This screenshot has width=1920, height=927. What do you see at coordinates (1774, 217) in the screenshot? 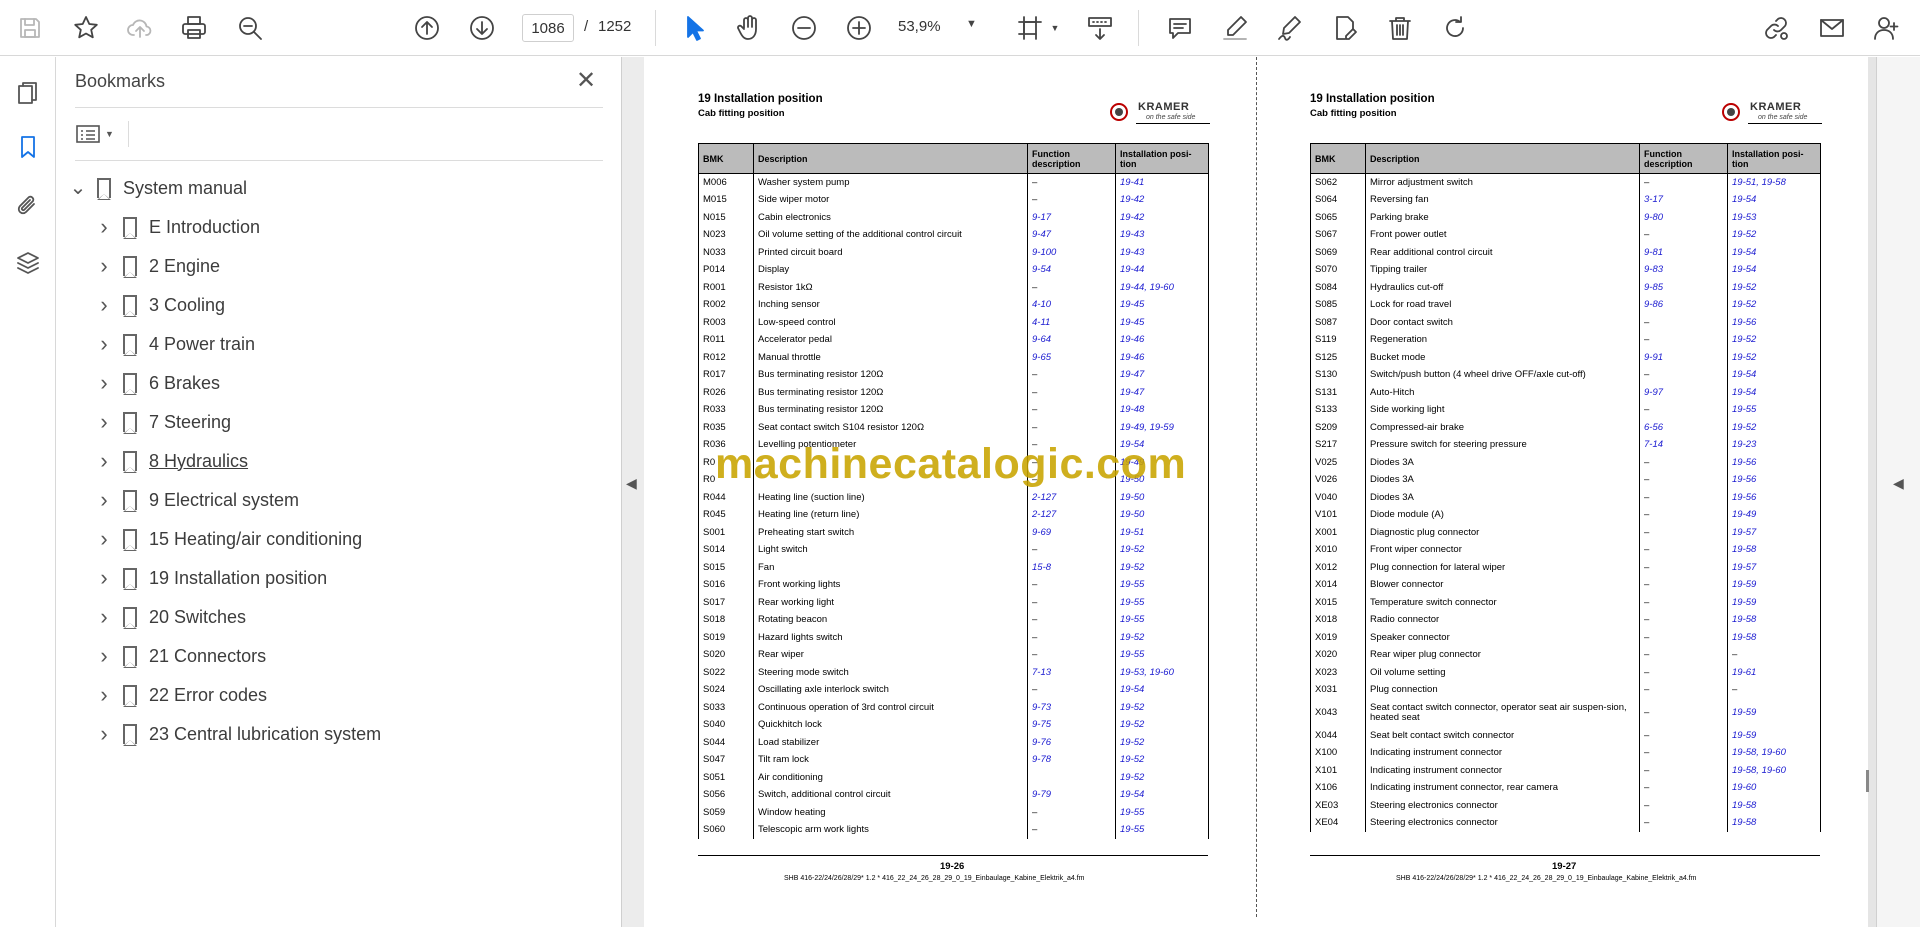
I see `installation-position-cell: 19-53` at bounding box center [1774, 217].